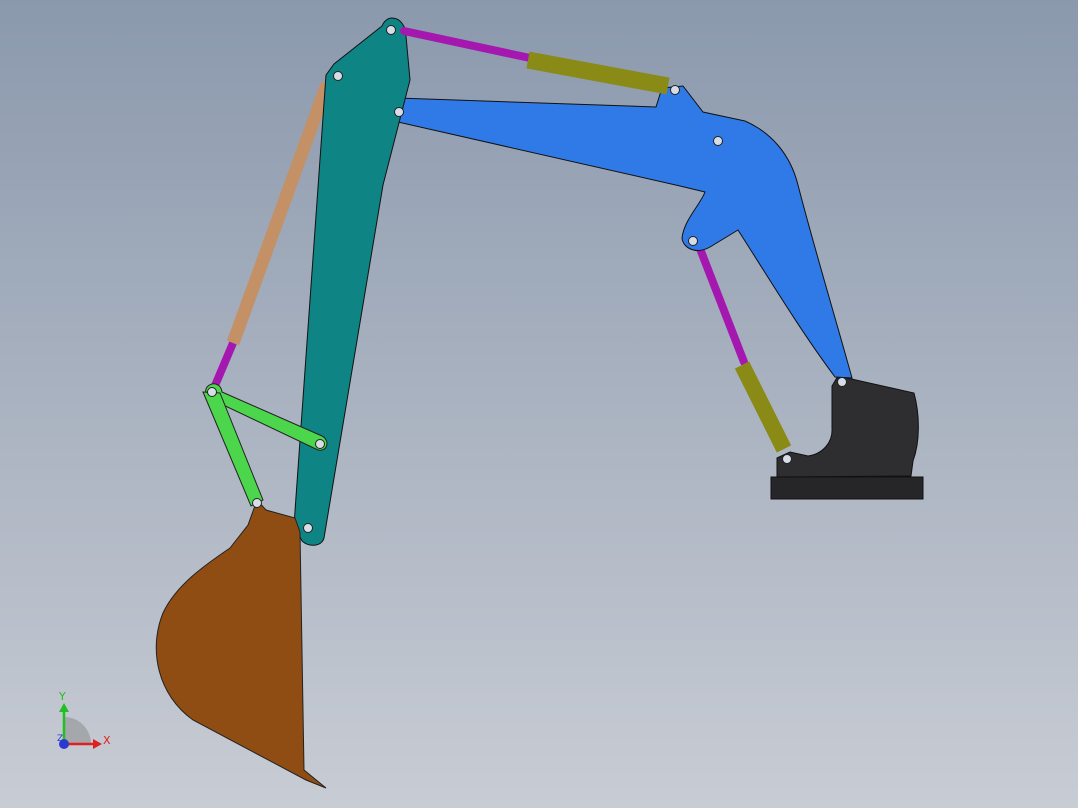  Describe the element at coordinates (399, 112) in the screenshot. I see `pin-boom-tip` at that location.